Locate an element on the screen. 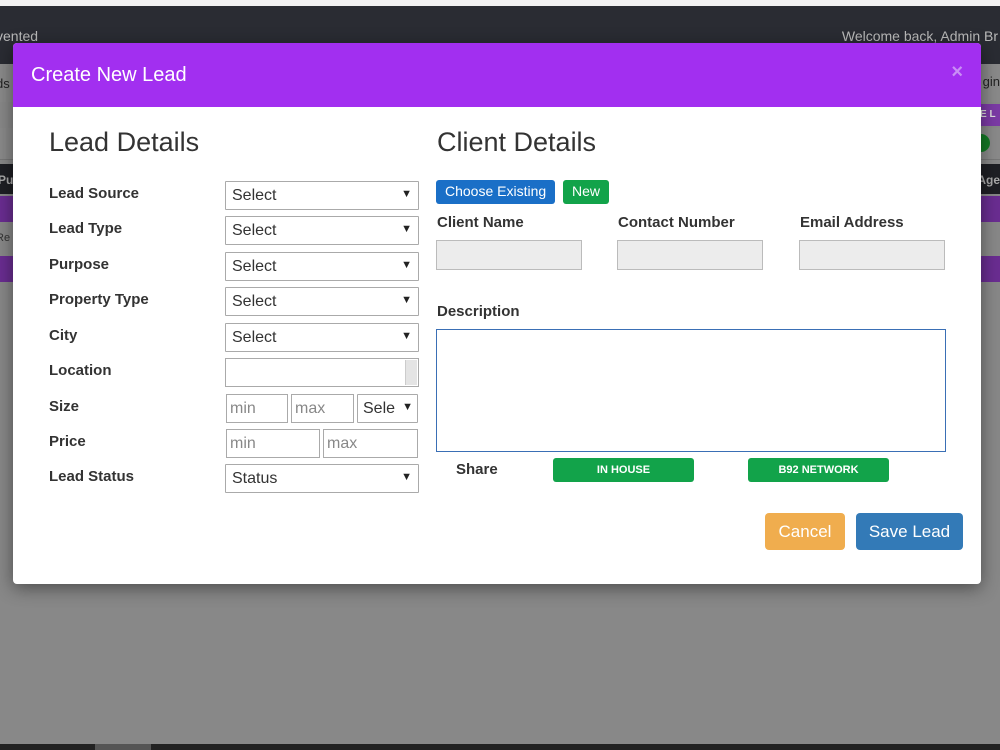  lead-status-select: Status ▼ is located at coordinates (322, 478).